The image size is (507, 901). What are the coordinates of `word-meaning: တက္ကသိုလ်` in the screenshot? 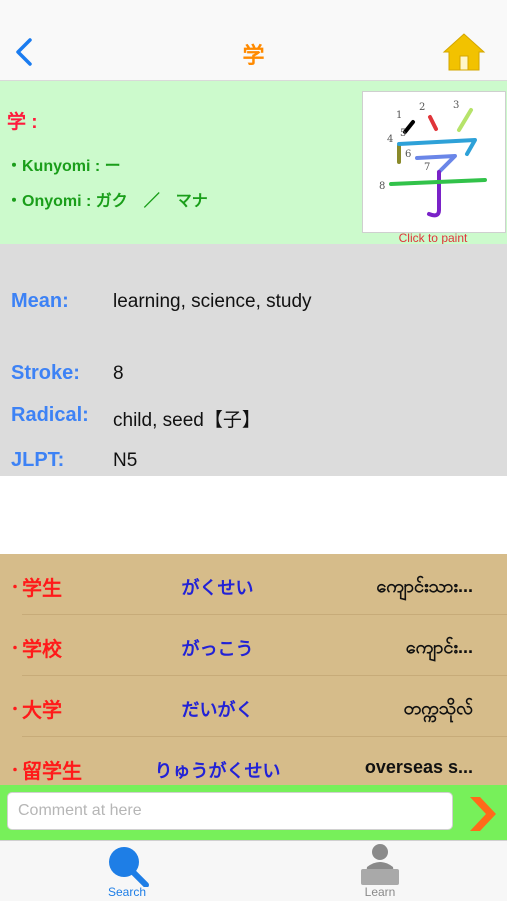 It's located at (438, 708).